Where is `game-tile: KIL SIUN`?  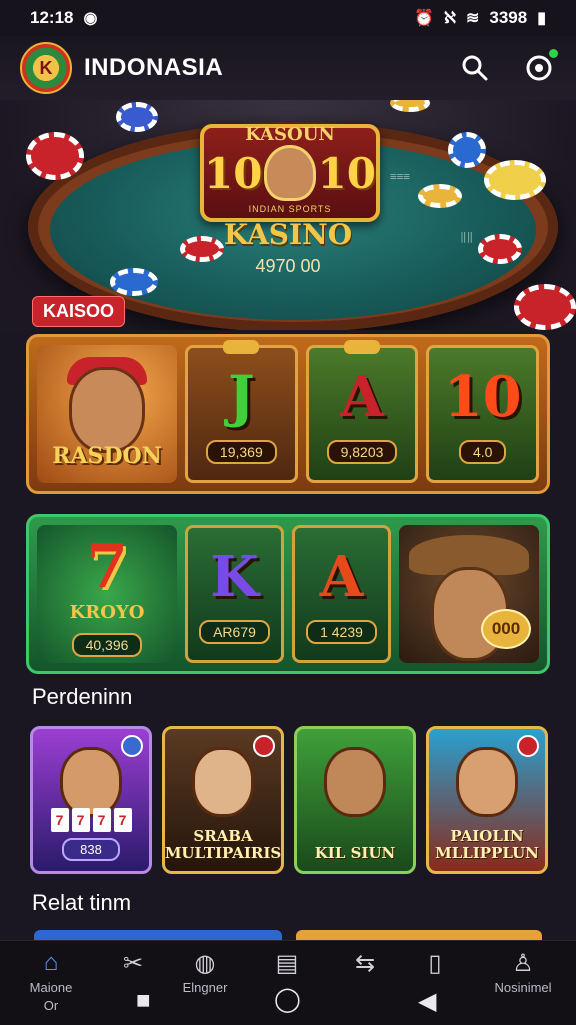 game-tile: KIL SIUN is located at coordinates (355, 800).